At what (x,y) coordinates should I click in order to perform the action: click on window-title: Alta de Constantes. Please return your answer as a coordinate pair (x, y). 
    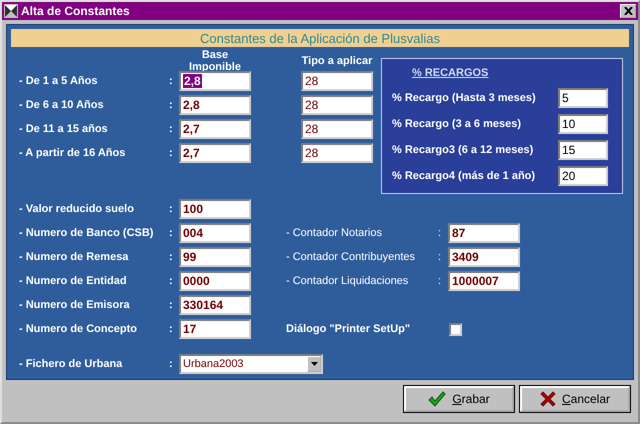
    Looking at the image, I should click on (76, 11).